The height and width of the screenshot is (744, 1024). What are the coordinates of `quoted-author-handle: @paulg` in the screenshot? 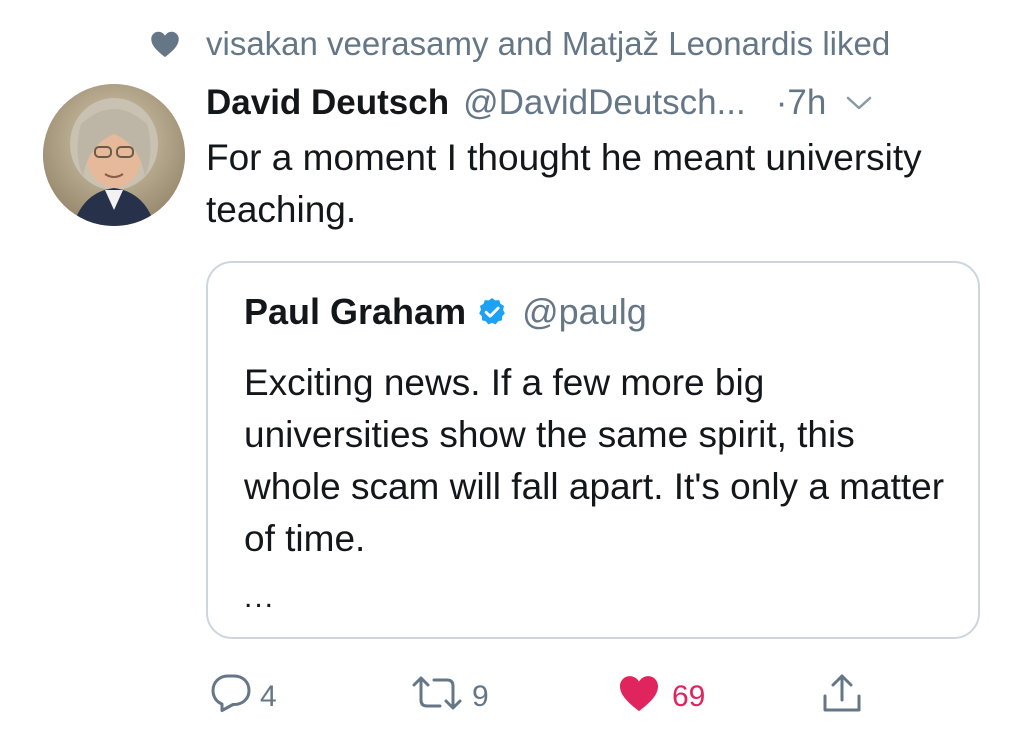 It's located at (584, 311).